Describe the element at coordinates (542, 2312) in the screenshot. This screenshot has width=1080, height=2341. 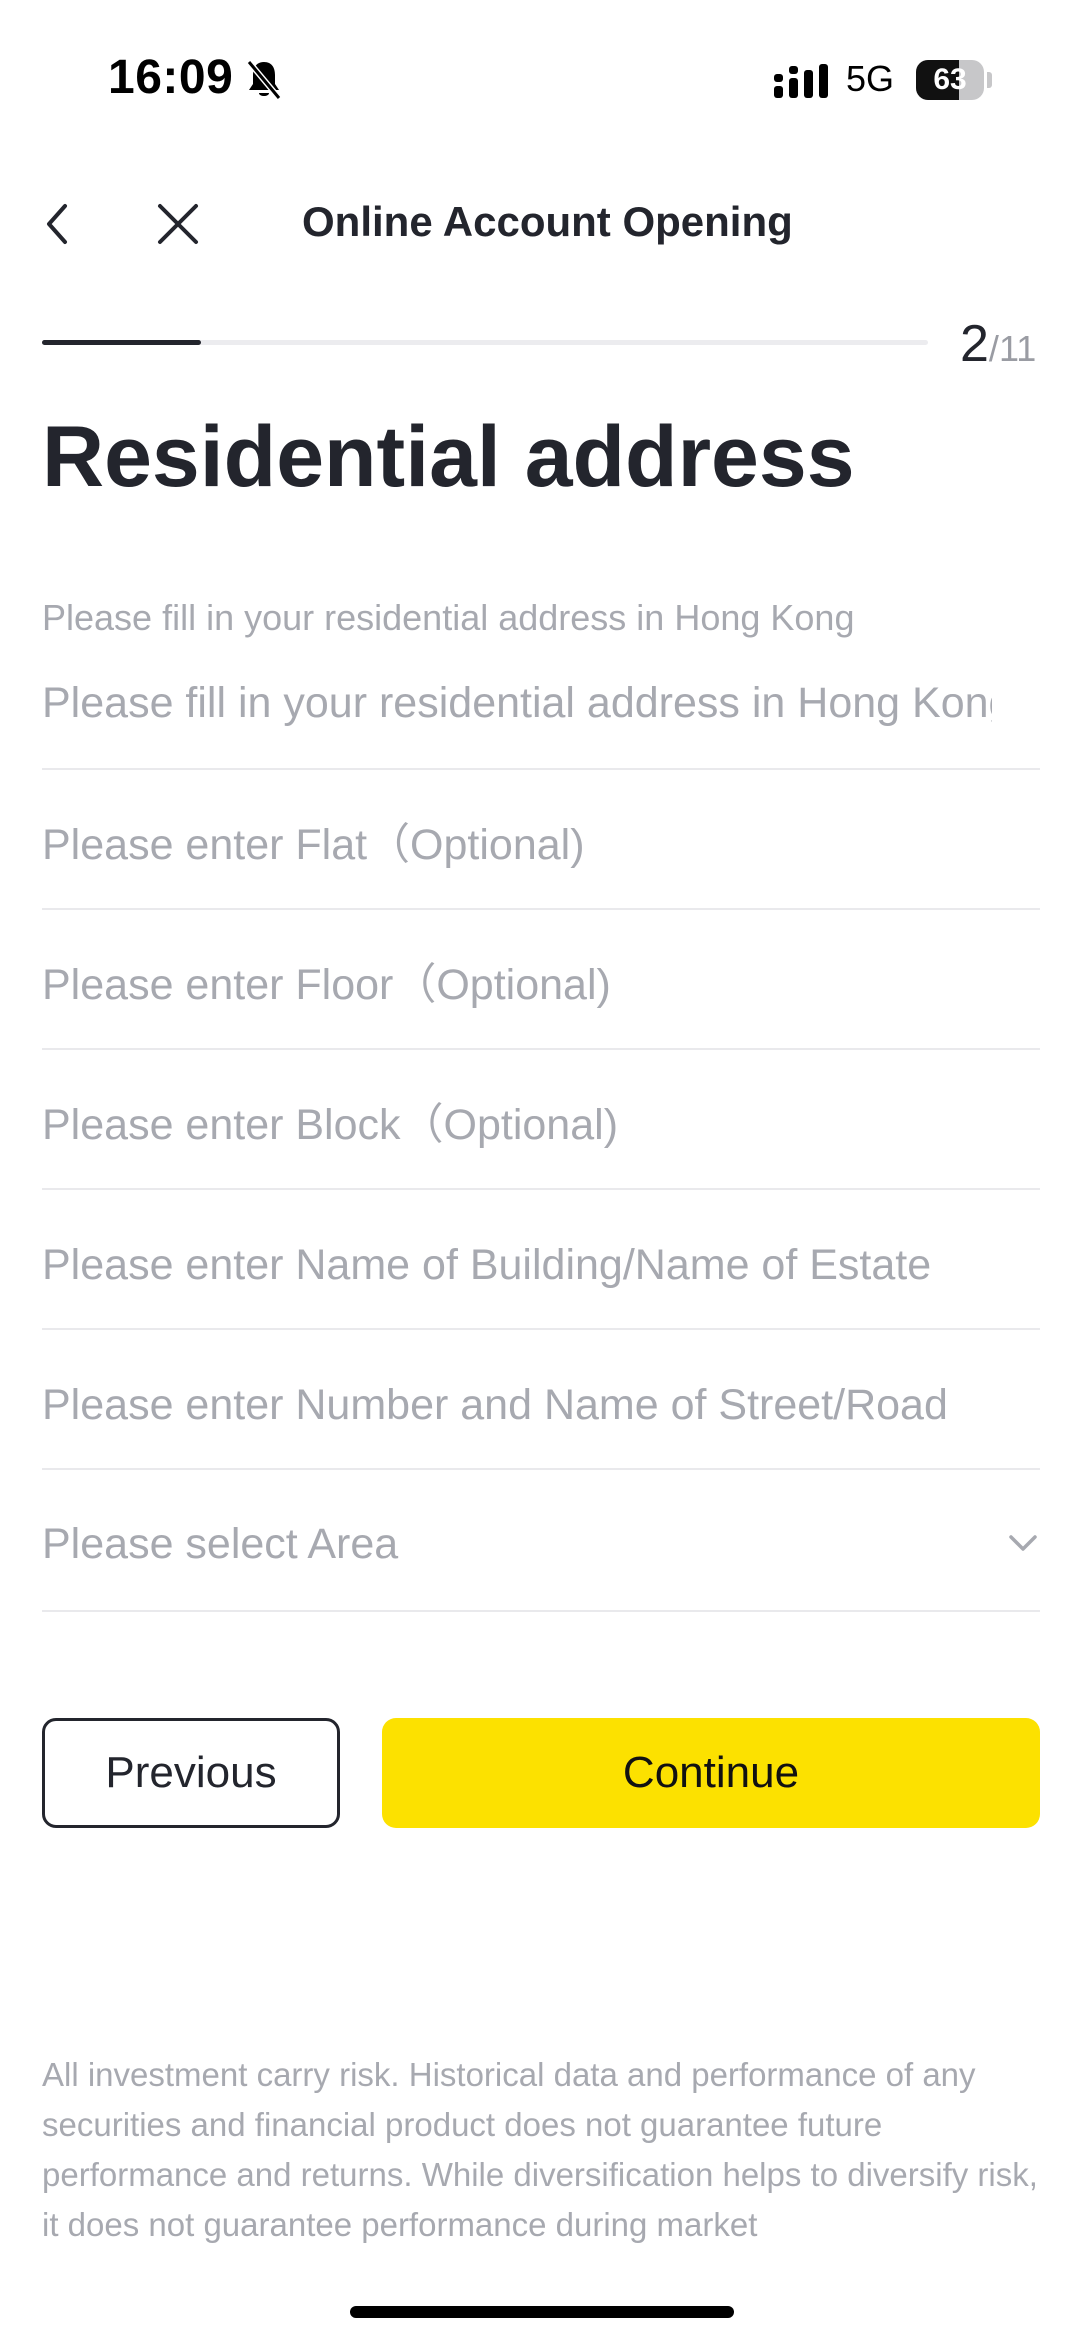
I see `home-indicator` at that location.